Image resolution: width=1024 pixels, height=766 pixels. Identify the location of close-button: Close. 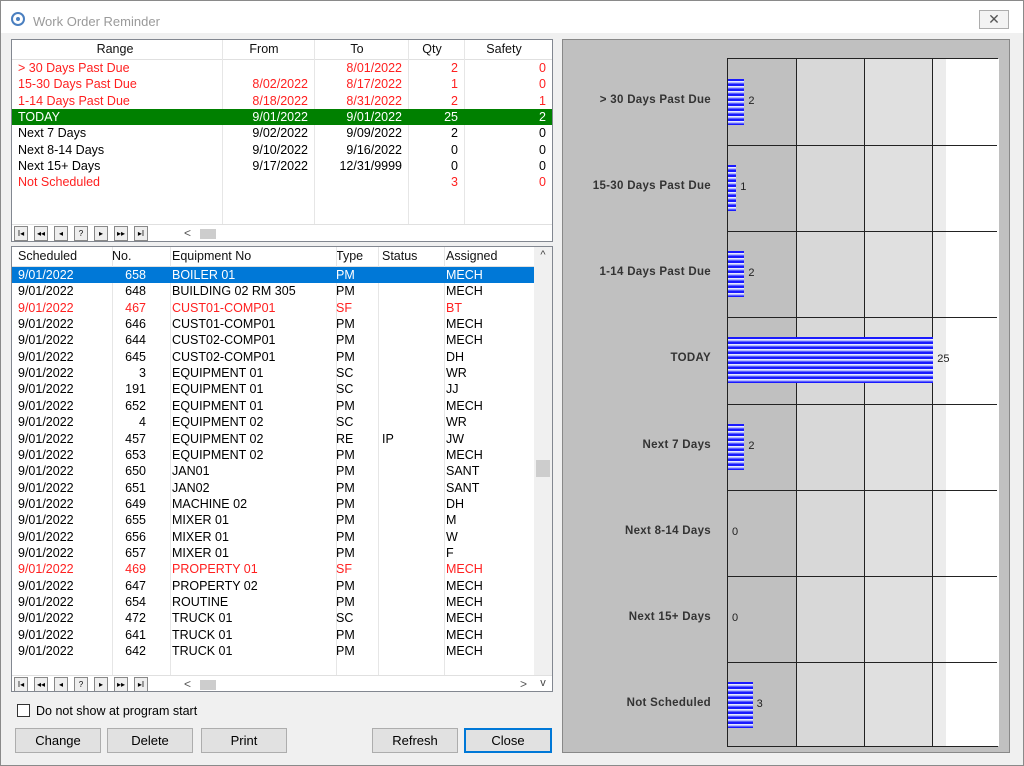
(508, 740).